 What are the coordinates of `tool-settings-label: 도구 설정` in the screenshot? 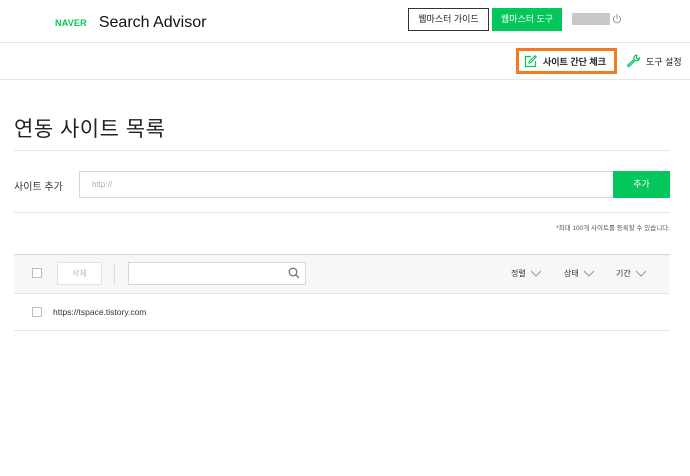 It's located at (664, 61).